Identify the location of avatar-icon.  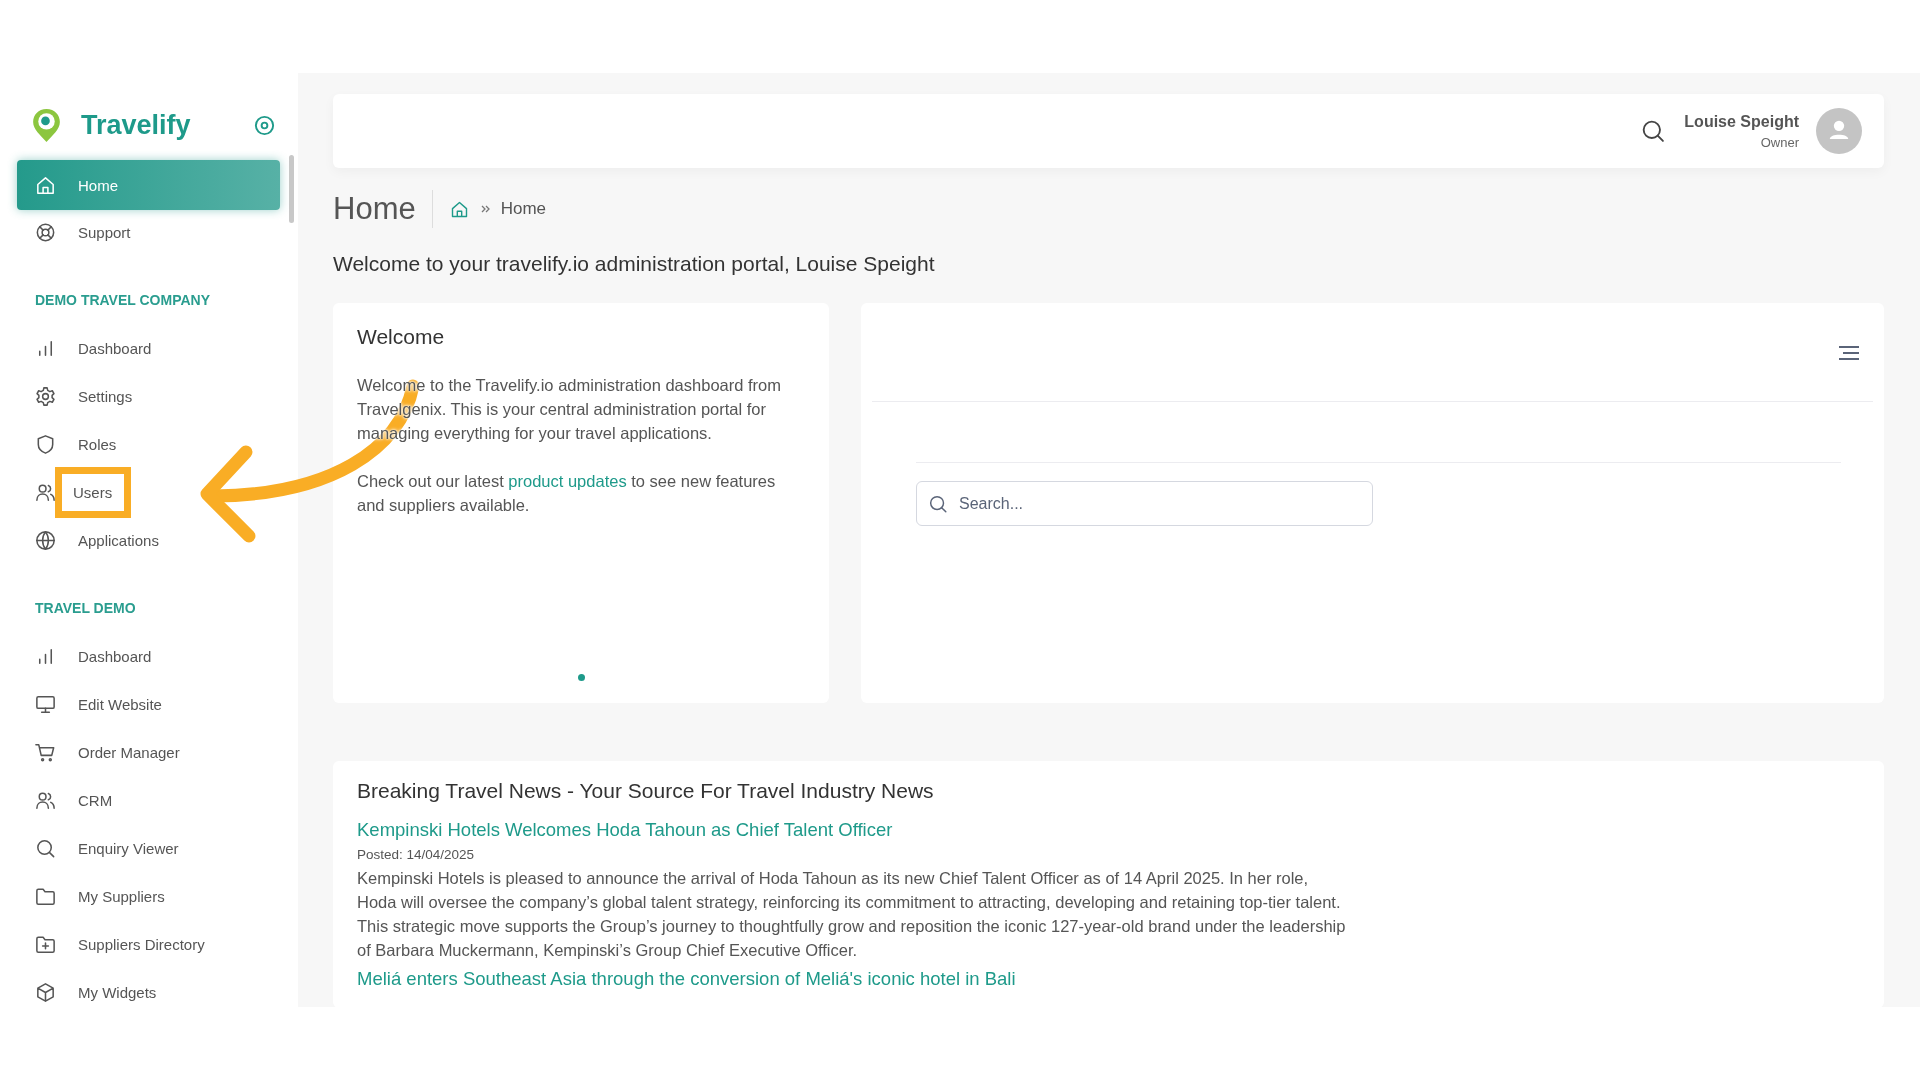
(1839, 131).